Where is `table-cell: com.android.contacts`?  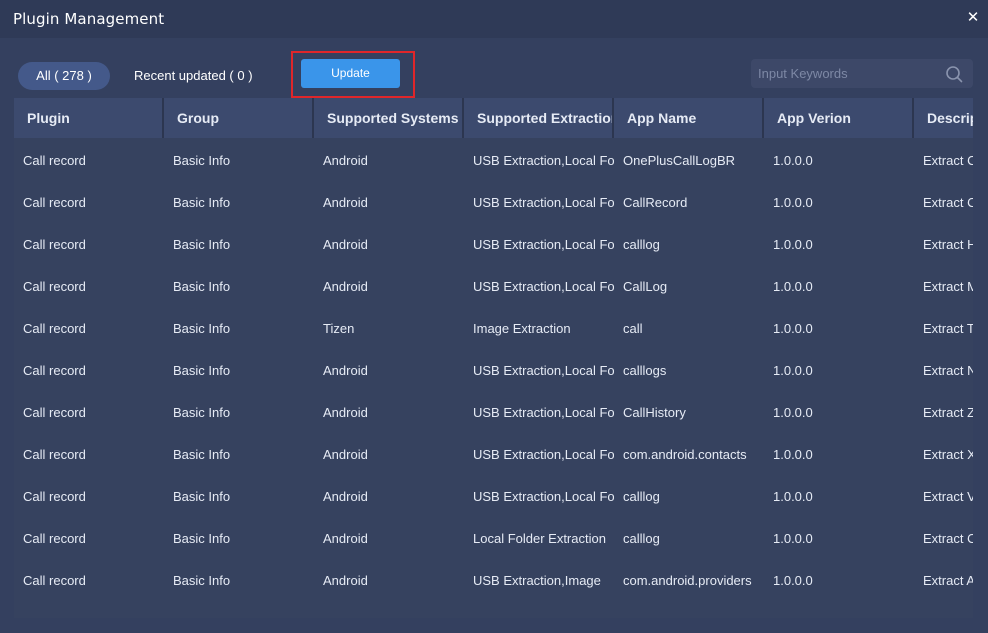 table-cell: com.android.contacts is located at coordinates (685, 454).